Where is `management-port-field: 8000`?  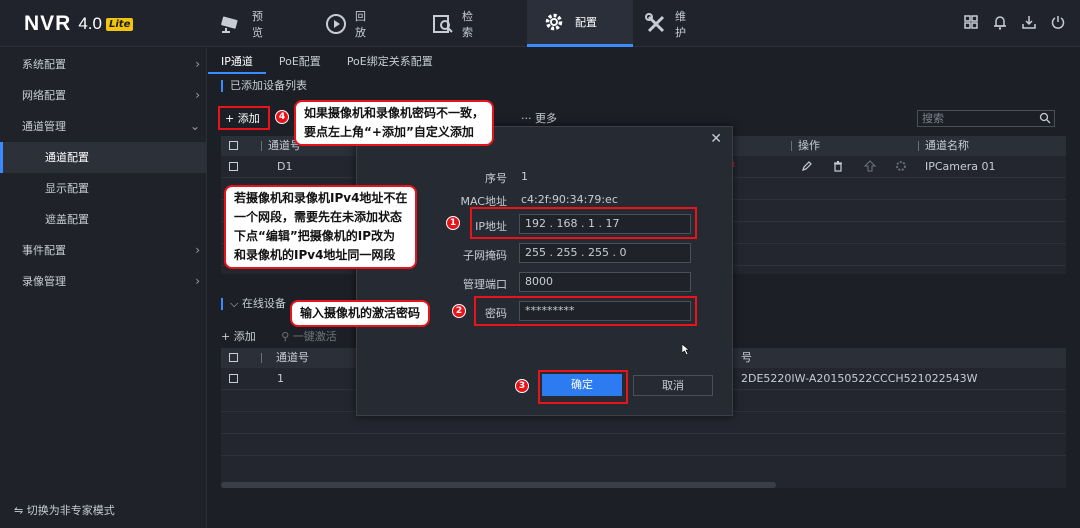 management-port-field: 8000 is located at coordinates (605, 282).